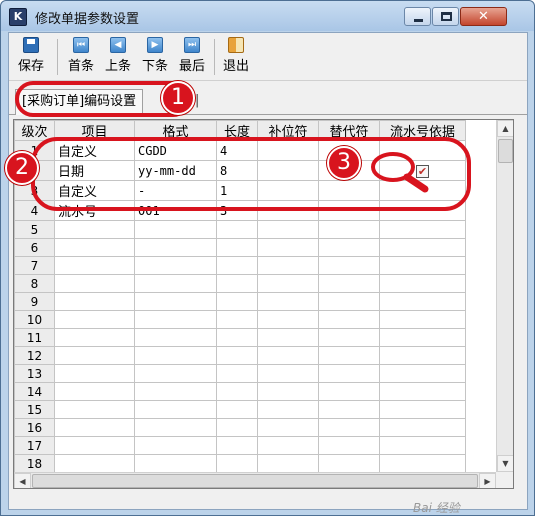  Describe the element at coordinates (505, 463) in the screenshot. I see `scroll-down-arrow-icon: ▼` at that location.